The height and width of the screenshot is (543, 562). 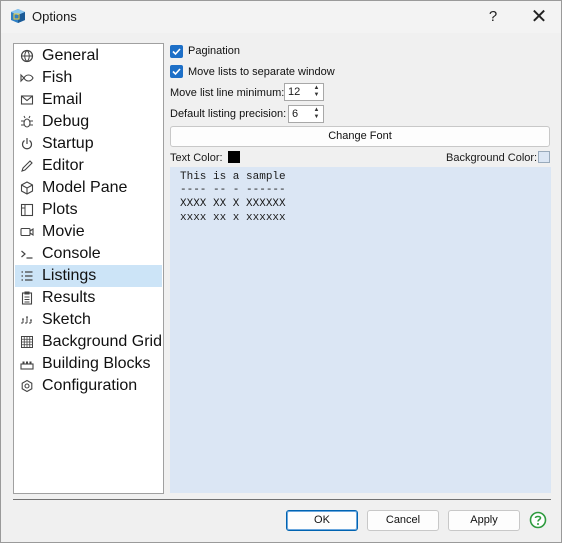 I want to click on blocks-icon, so click(x=27, y=364).